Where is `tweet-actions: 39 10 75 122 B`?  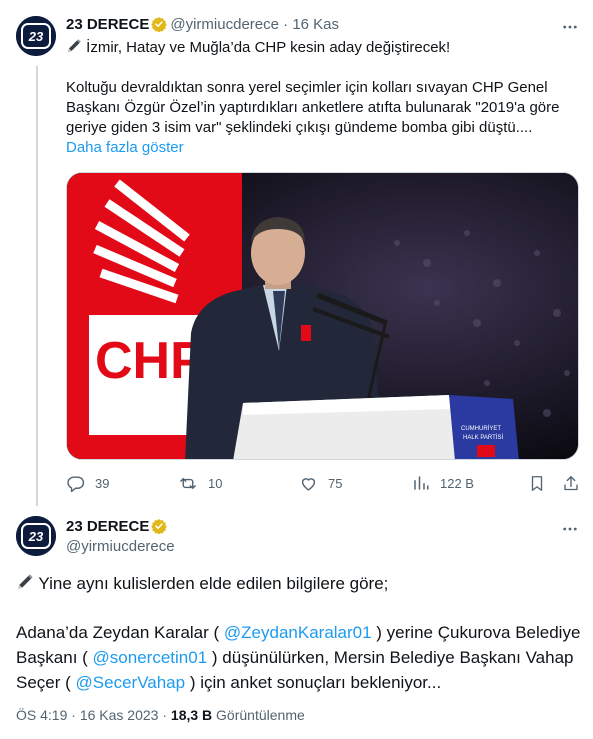 tweet-actions: 39 10 75 122 B is located at coordinates (322, 483).